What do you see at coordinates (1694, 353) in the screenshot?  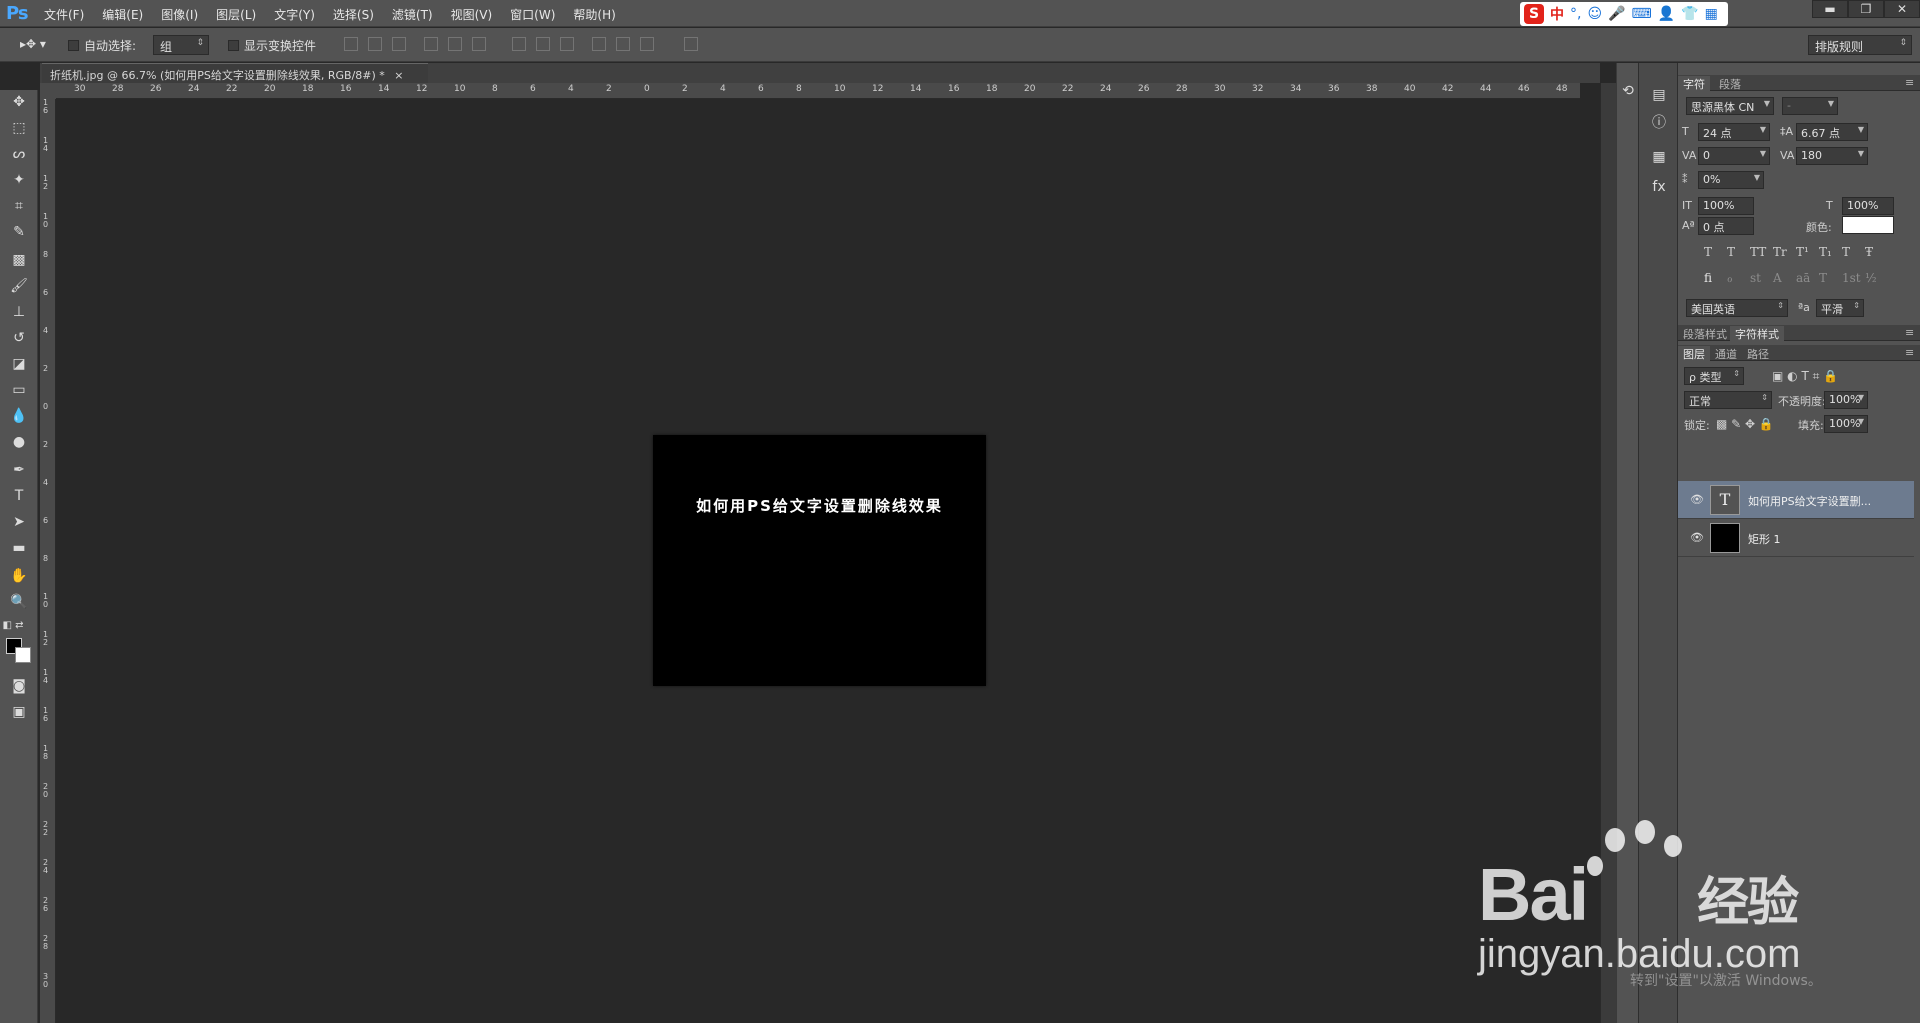 I see `tab-layers: 图层` at bounding box center [1694, 353].